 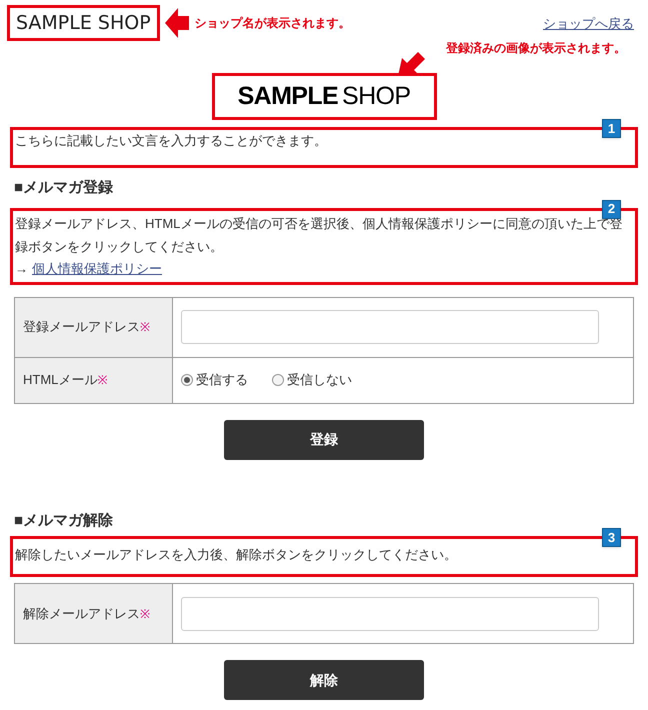 I want to click on number-badge: 3, so click(x=611, y=537).